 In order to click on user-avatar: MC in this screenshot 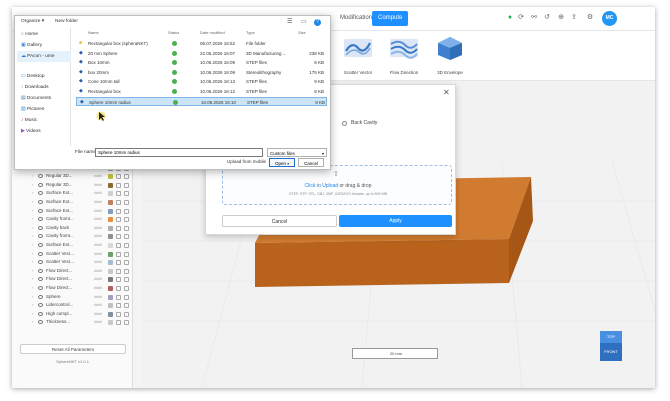, I will do `click(609, 18)`.